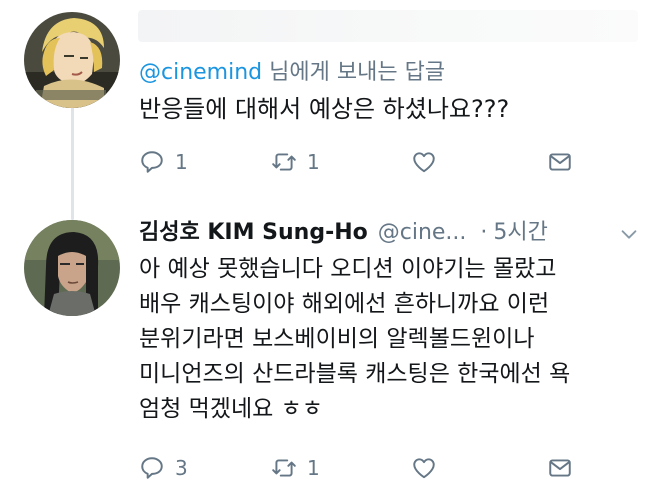  Describe the element at coordinates (520, 233) in the screenshot. I see `tweet-timestamp: 5시간` at that location.